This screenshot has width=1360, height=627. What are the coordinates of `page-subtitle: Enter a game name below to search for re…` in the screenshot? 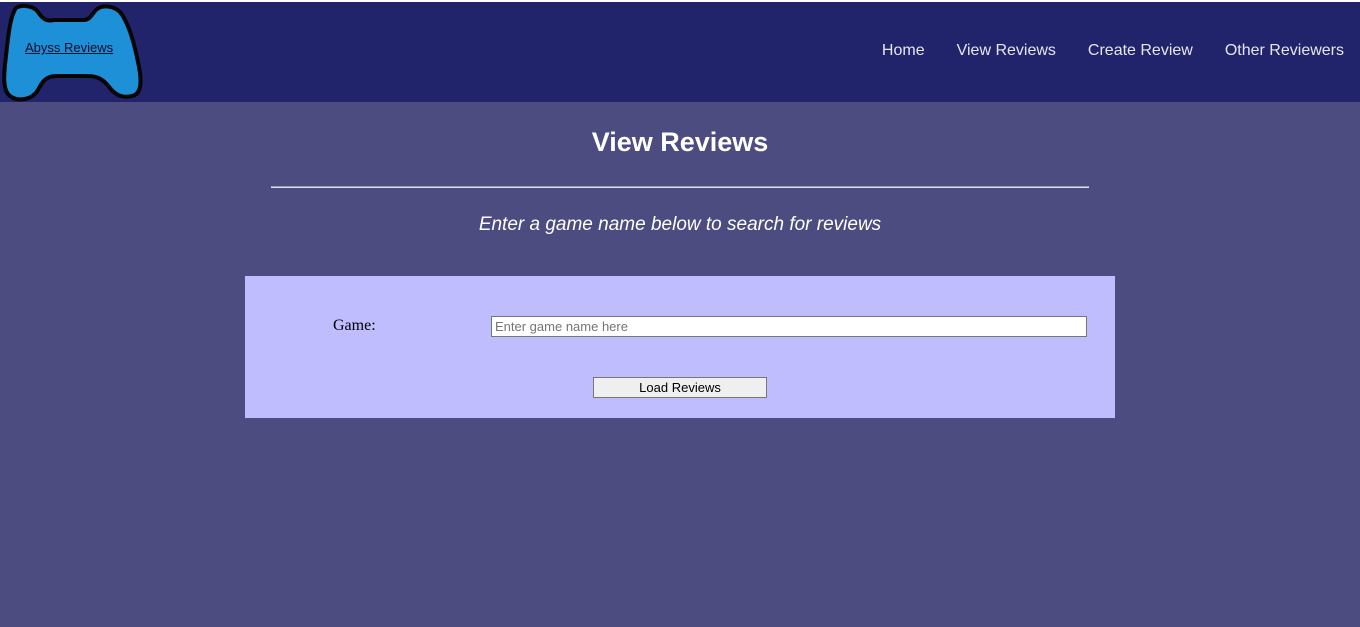 It's located at (680, 224).